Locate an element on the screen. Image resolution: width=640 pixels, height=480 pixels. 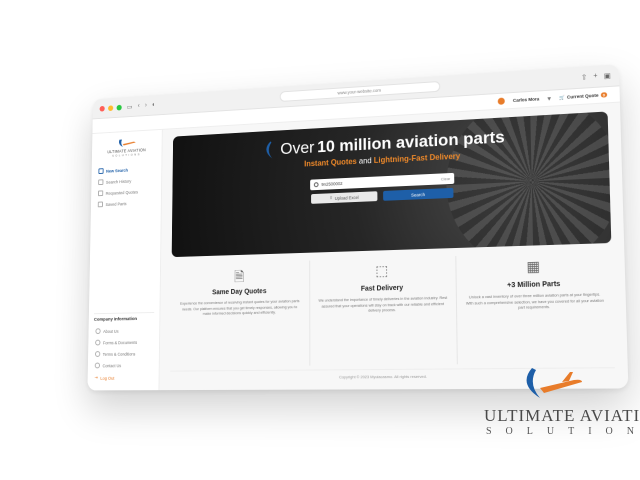
sidebar-item-forms-documents: Forms & Documents is located at coordinates (123, 342).